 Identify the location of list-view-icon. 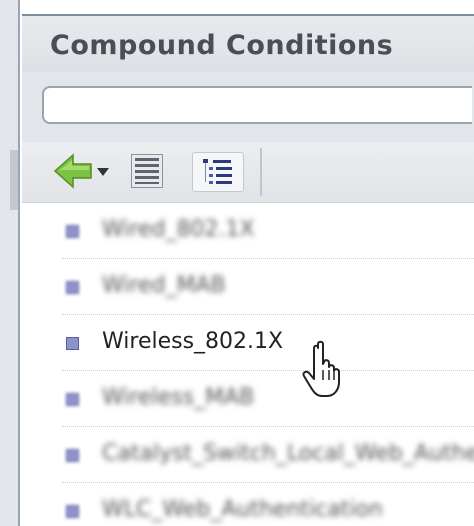
(147, 171).